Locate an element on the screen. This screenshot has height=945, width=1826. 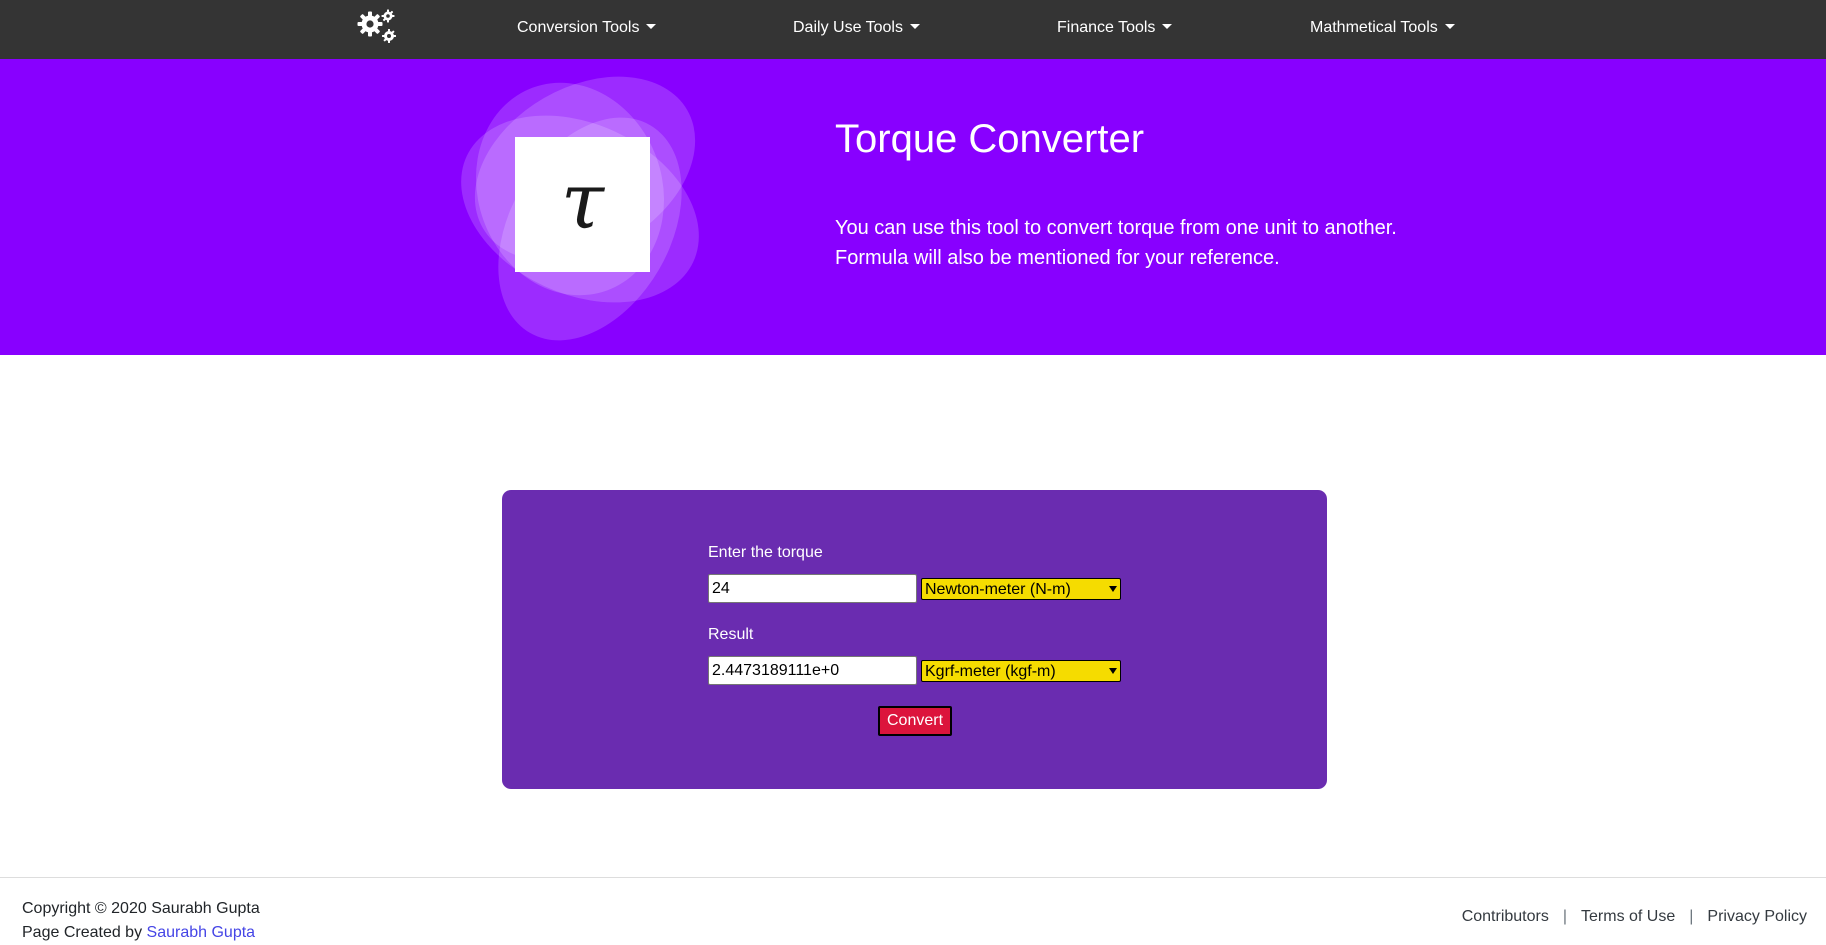
result-label: Result is located at coordinates (731, 634).